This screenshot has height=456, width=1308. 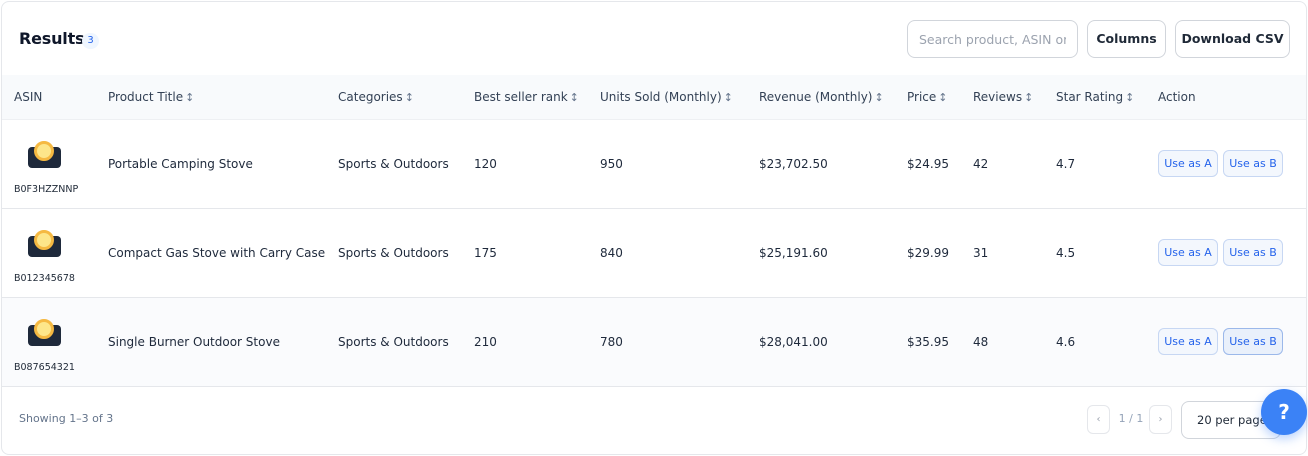 What do you see at coordinates (44, 278) in the screenshot?
I see `asin-value: B012345678` at bounding box center [44, 278].